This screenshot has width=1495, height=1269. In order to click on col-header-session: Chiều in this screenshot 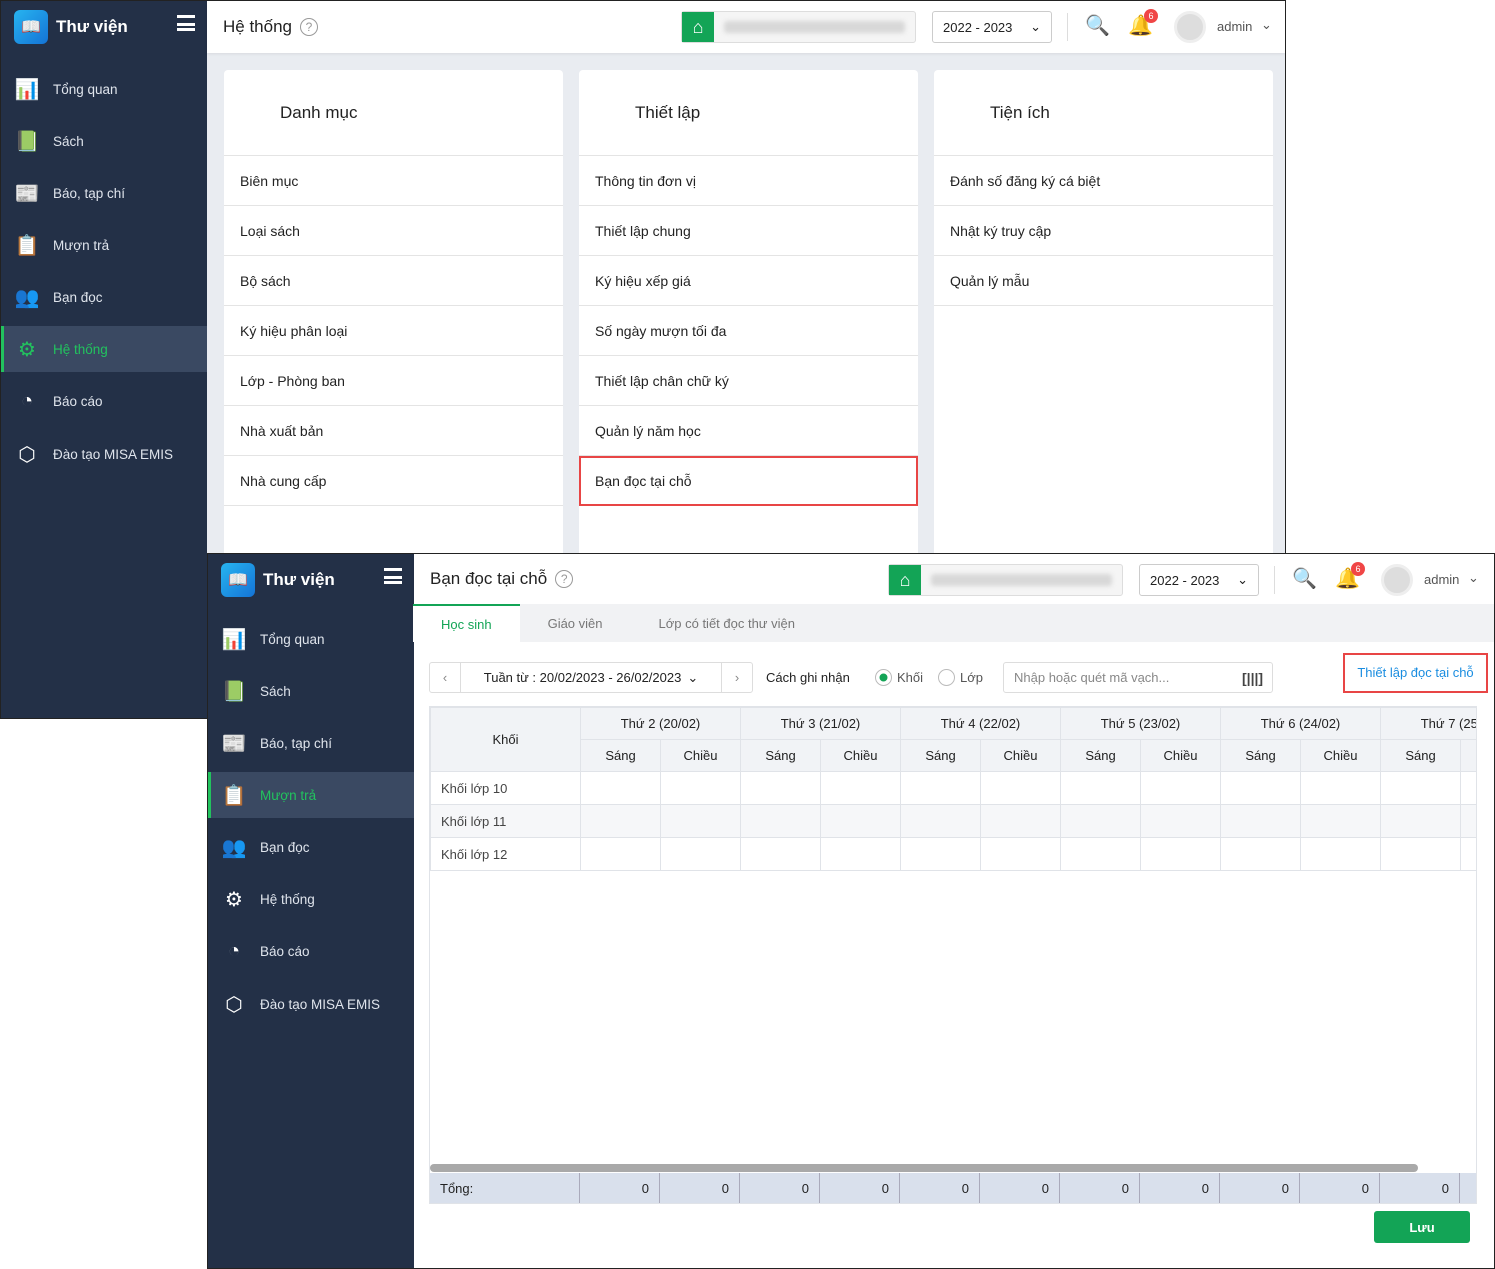, I will do `click(700, 755)`.